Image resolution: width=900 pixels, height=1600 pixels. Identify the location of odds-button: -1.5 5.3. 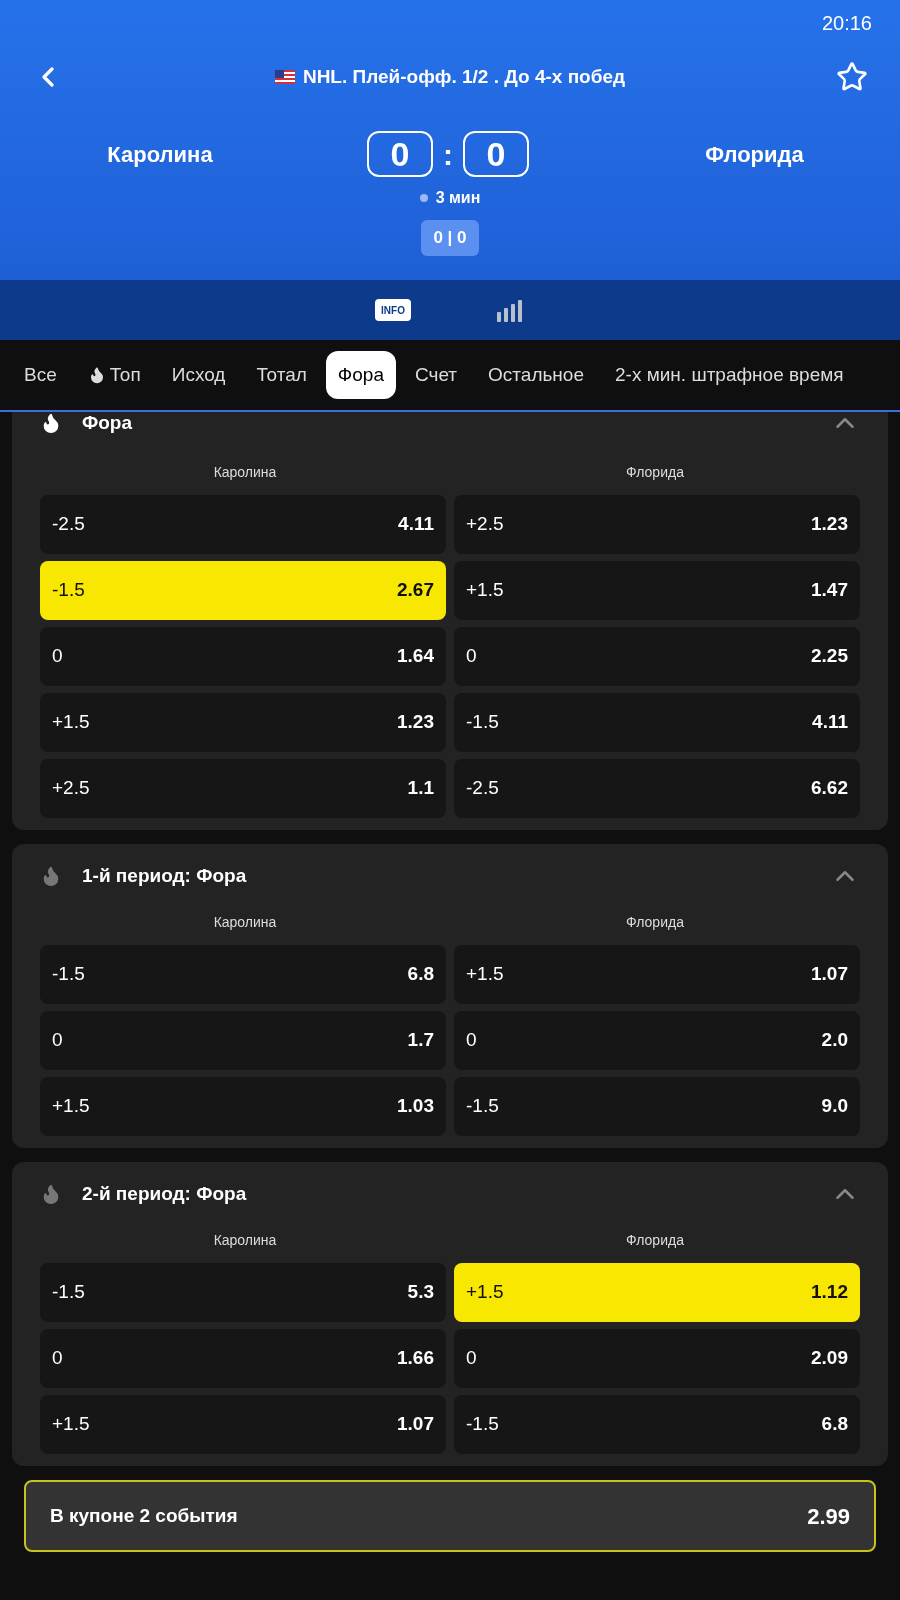
(243, 1292).